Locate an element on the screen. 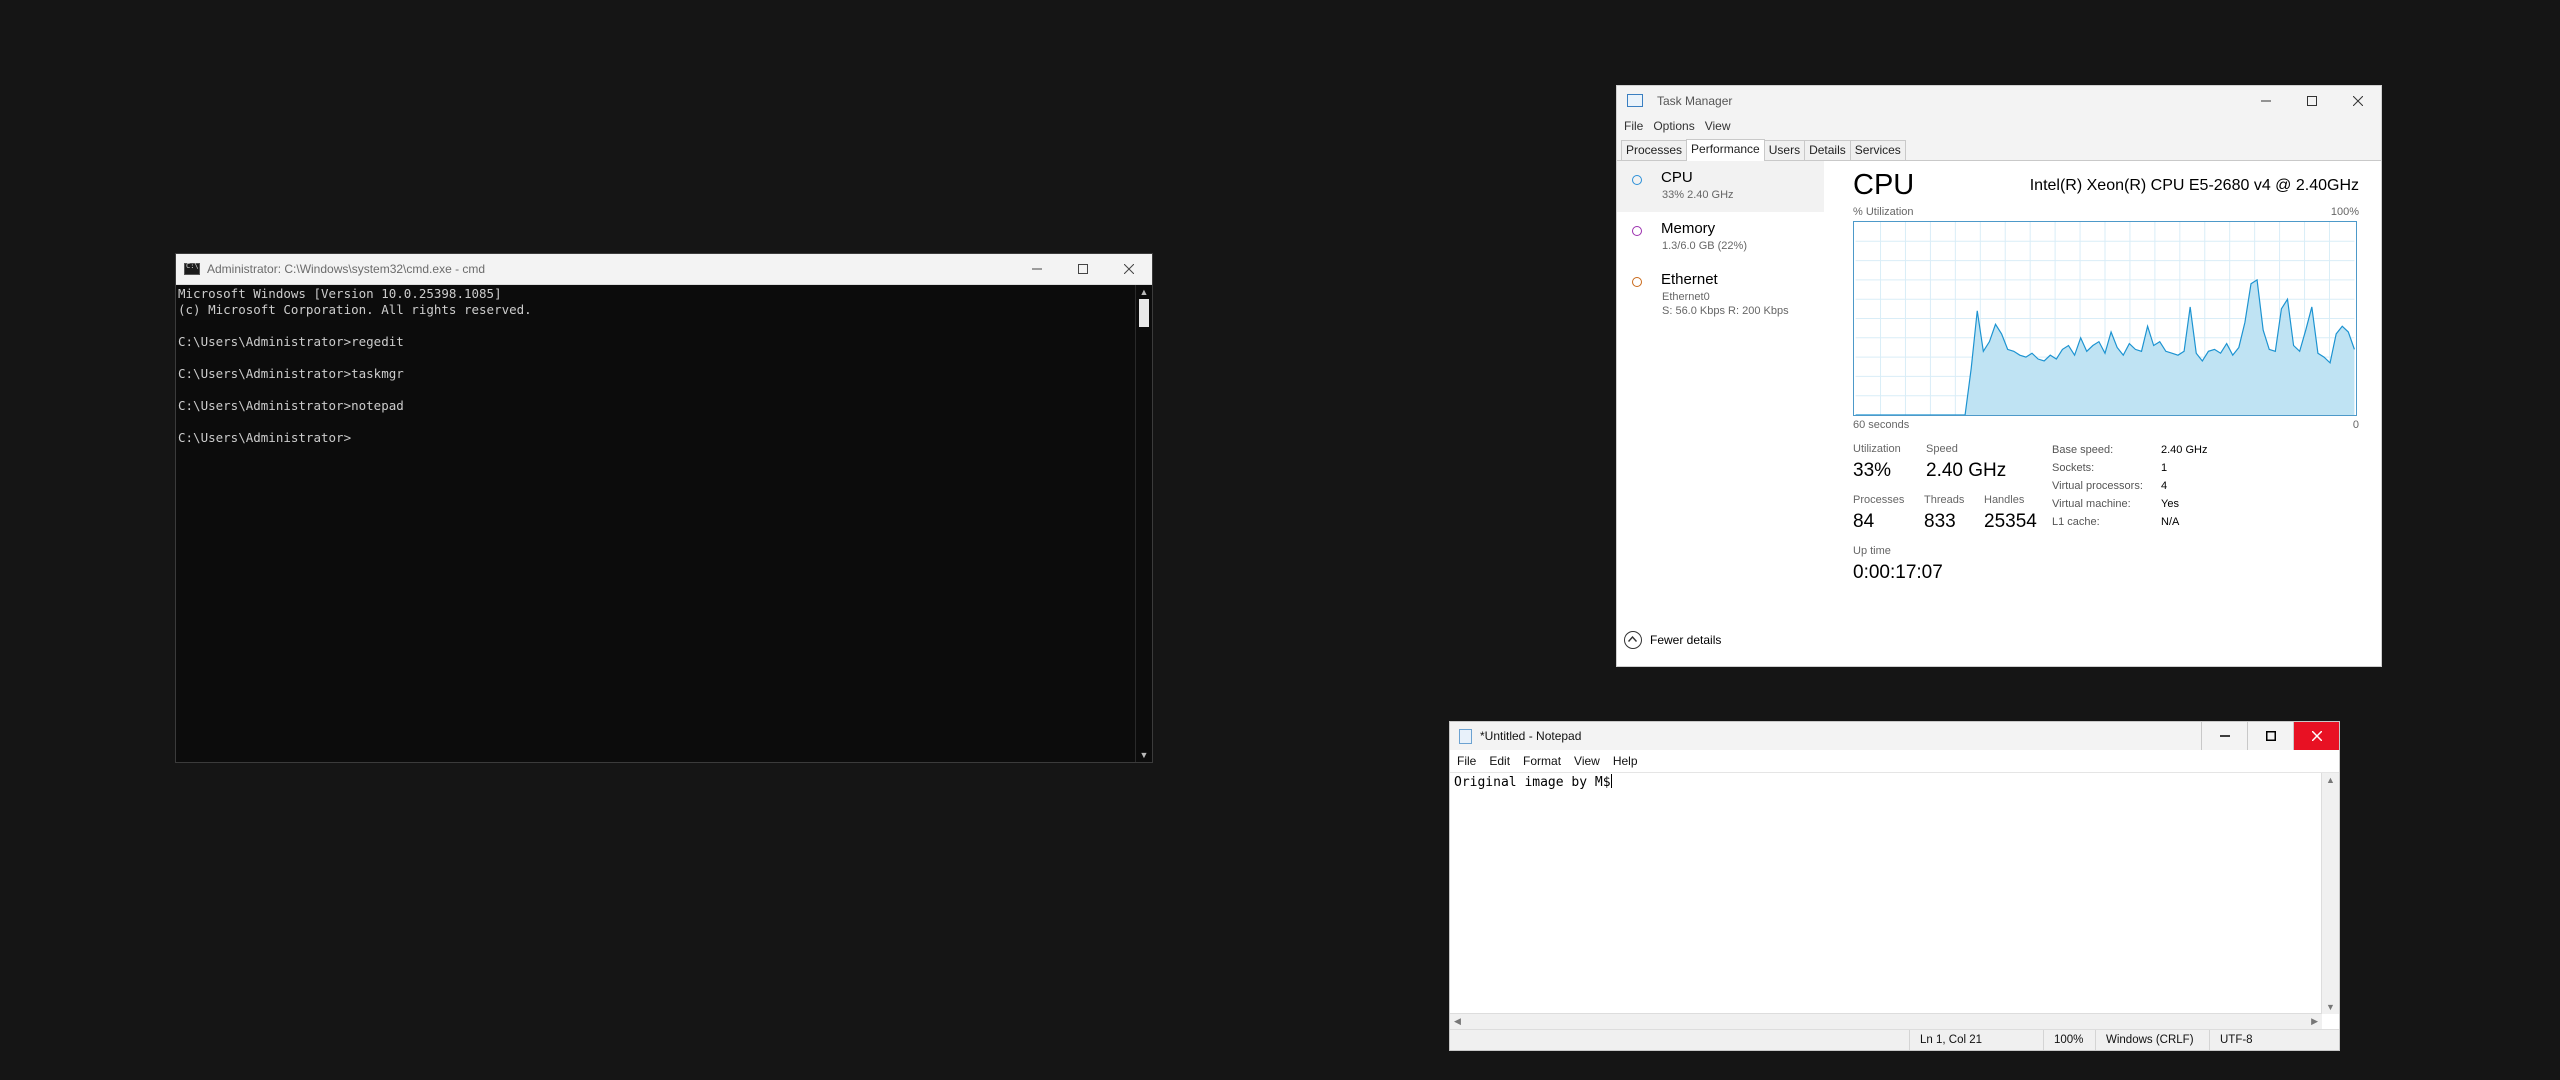 This screenshot has width=2560, height=1080. fewer-details-link: Fewer details is located at coordinates (1685, 640).